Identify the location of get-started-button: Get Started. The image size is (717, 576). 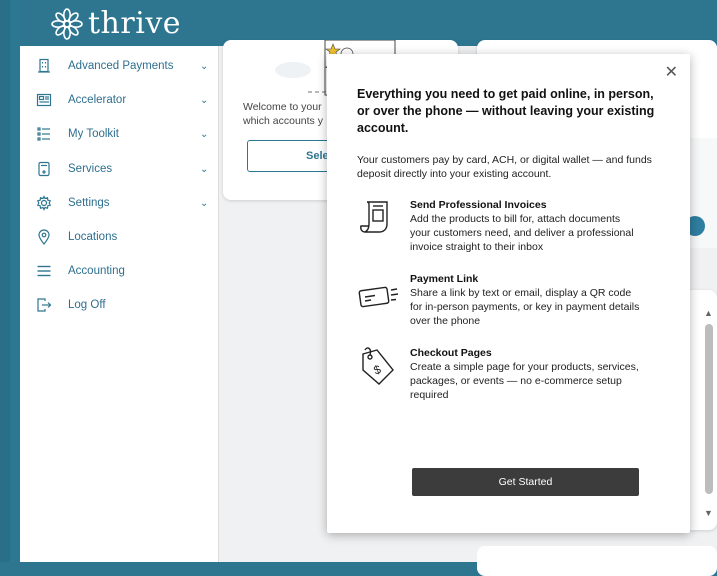
(525, 482).